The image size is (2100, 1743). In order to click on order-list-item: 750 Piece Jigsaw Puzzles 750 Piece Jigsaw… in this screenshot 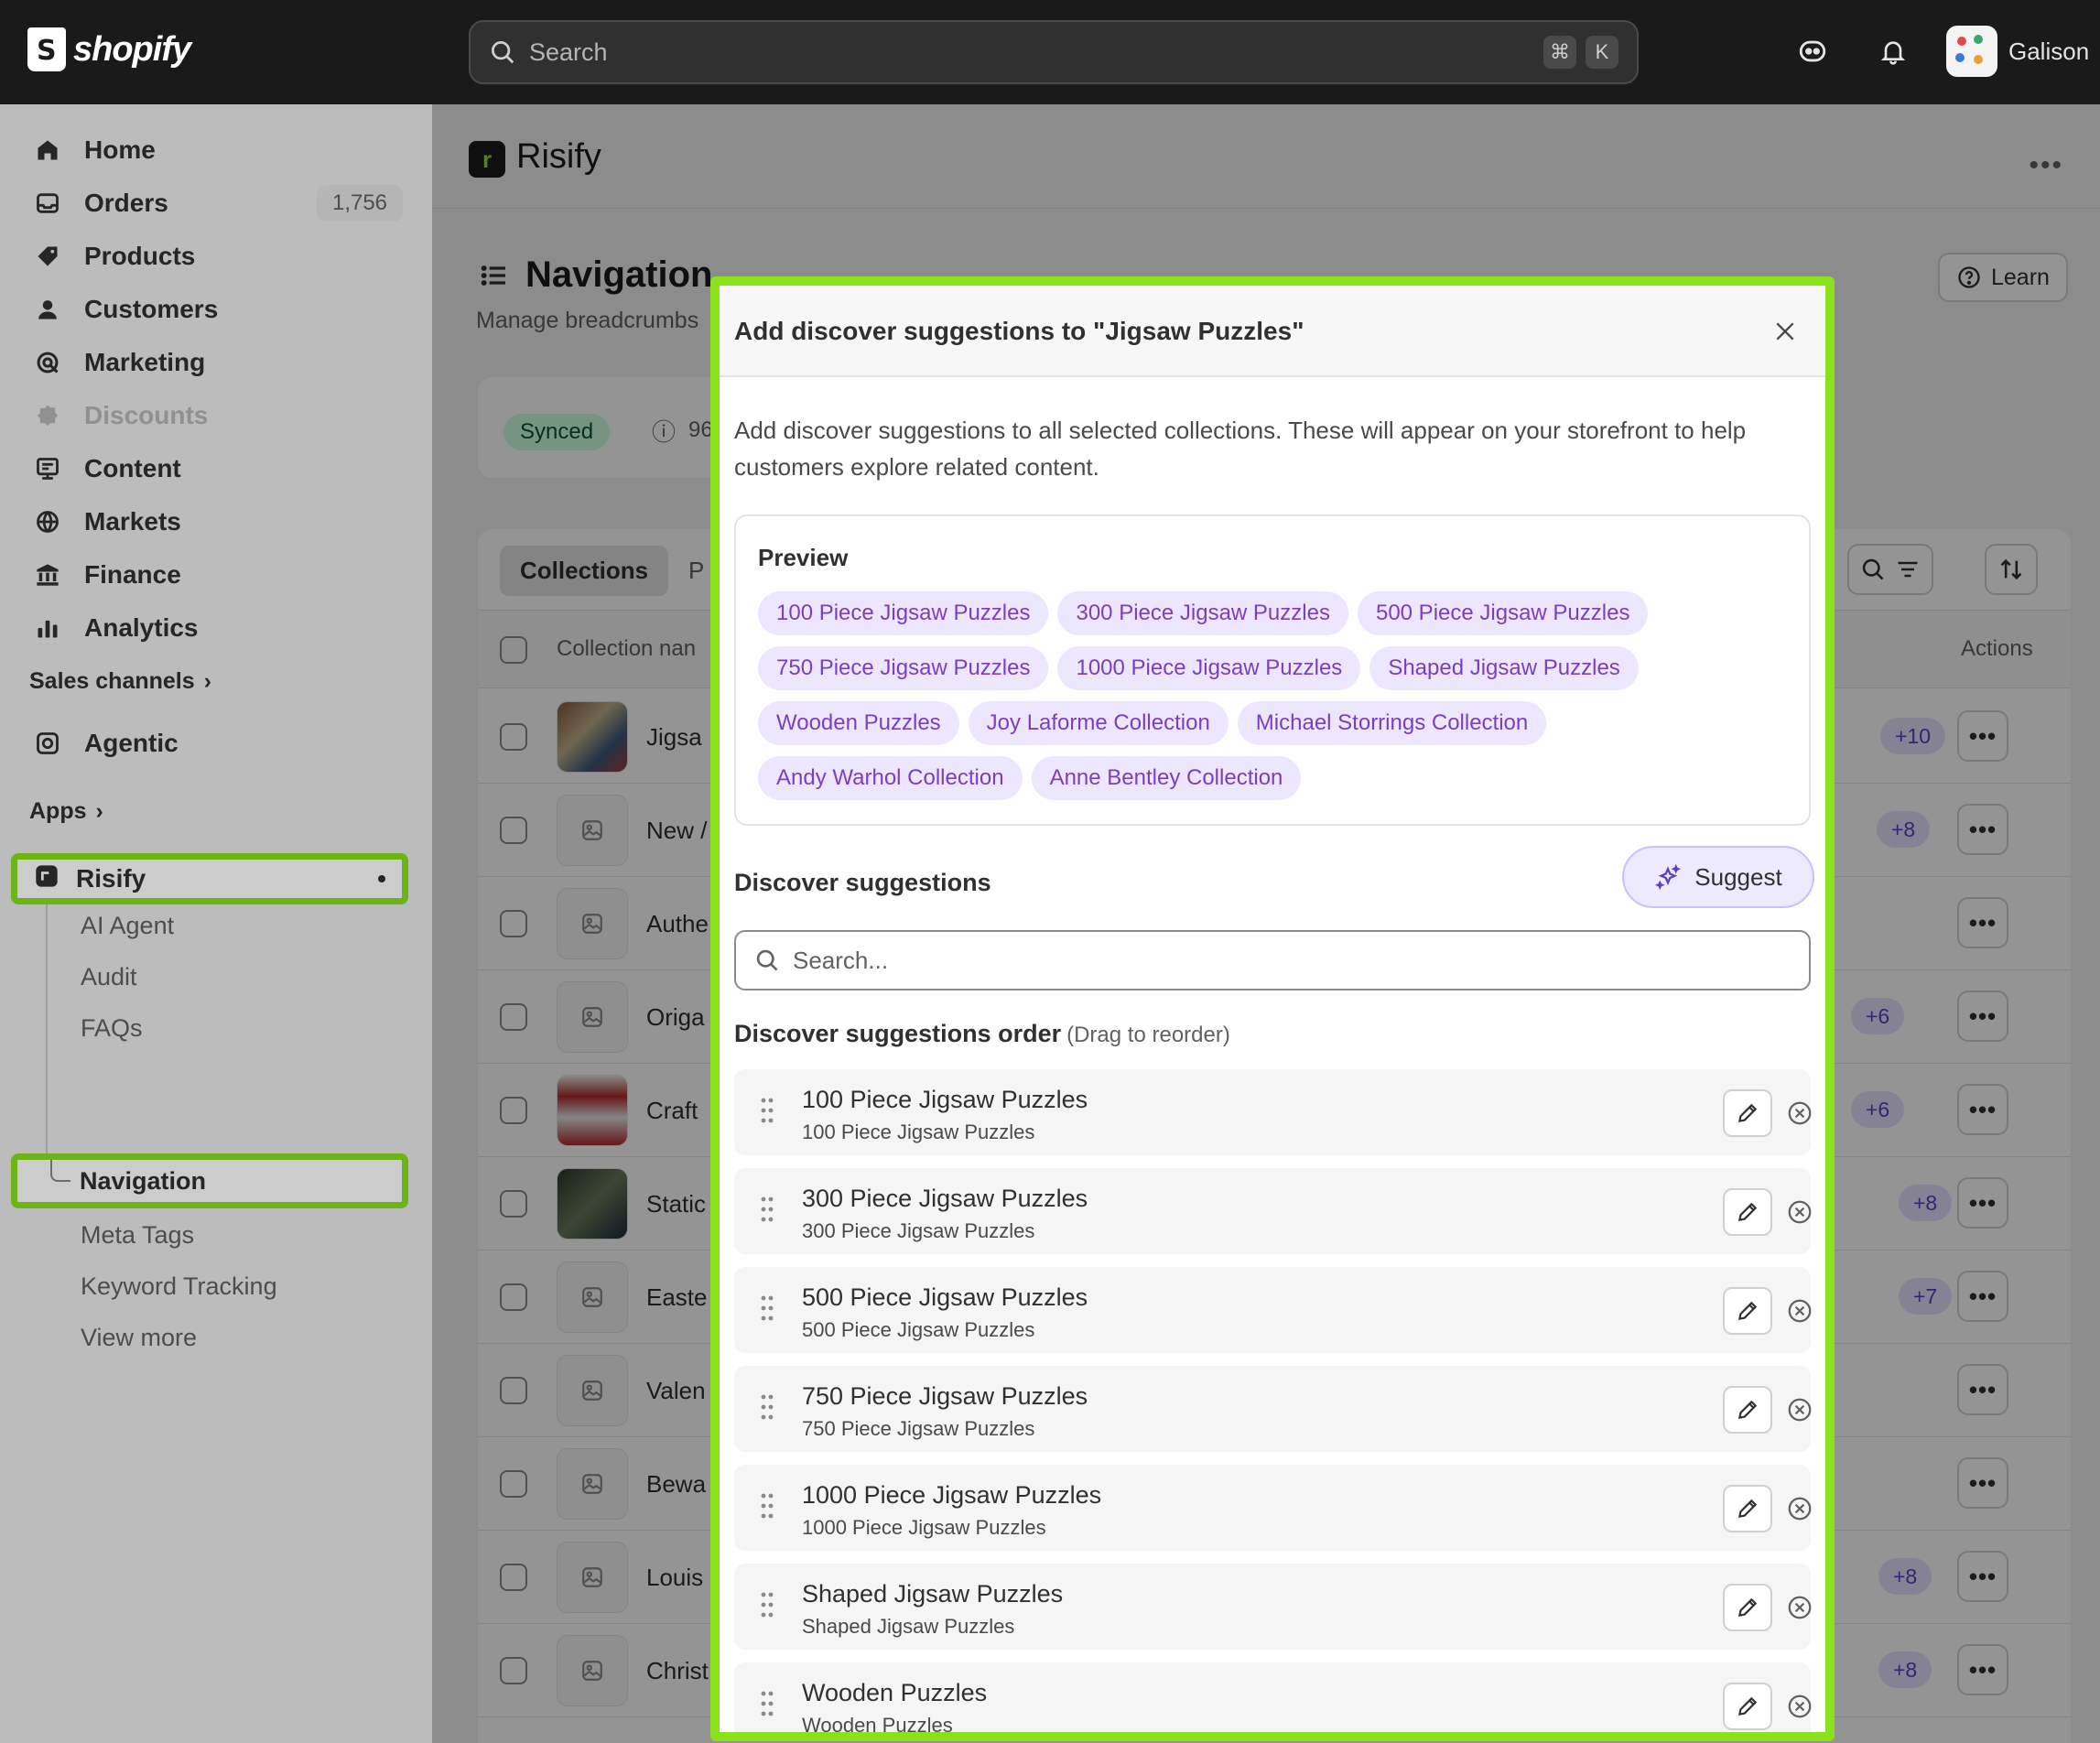, I will do `click(1274, 1409)`.